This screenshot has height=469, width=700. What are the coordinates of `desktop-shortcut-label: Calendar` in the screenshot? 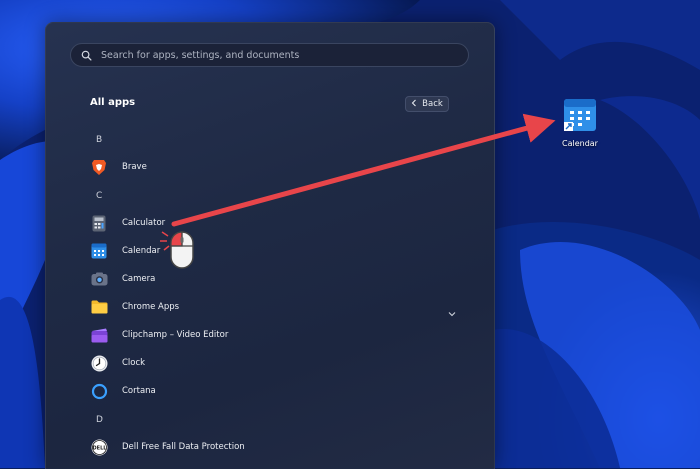 It's located at (580, 143).